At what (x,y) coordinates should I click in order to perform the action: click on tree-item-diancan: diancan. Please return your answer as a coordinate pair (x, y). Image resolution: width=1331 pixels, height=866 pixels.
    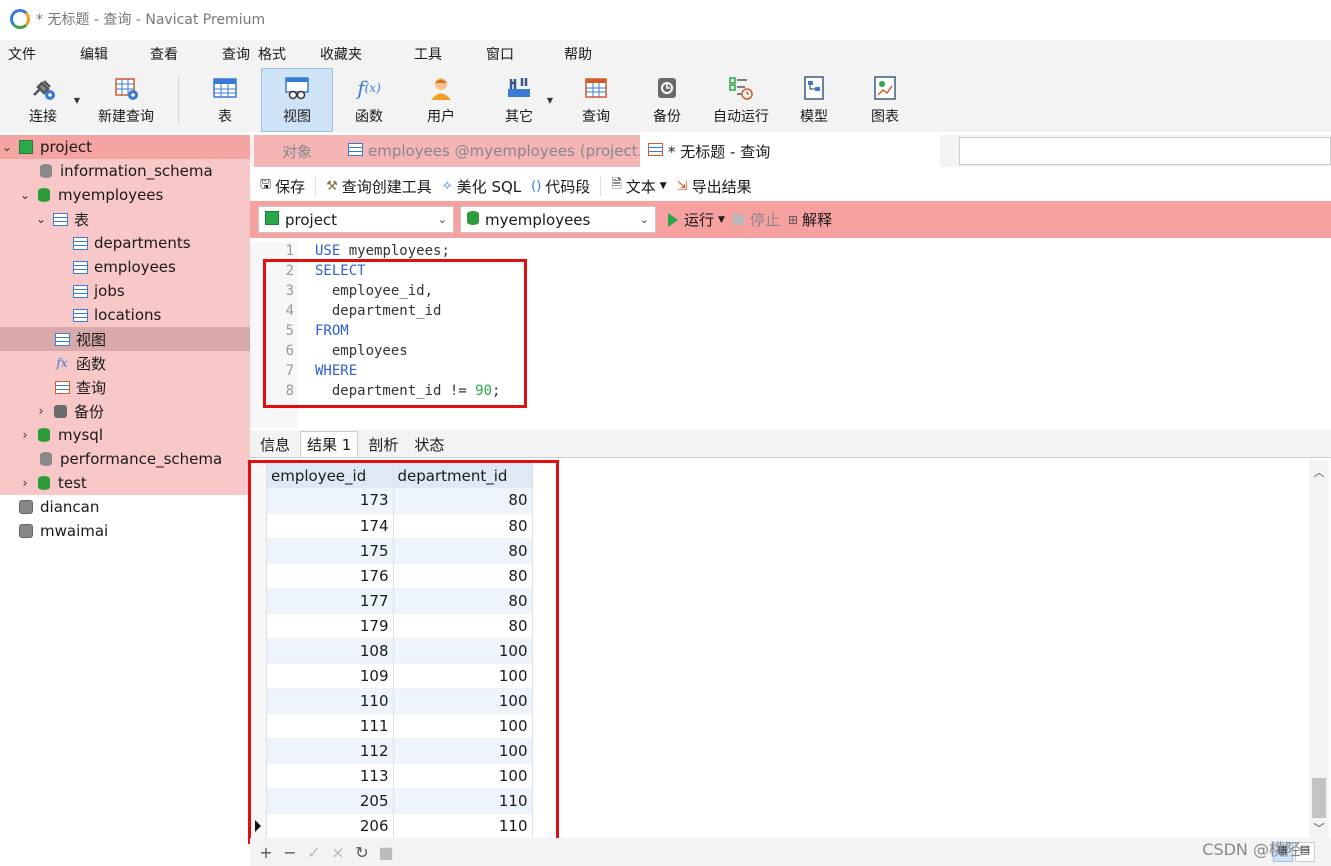
    Looking at the image, I should click on (125, 507).